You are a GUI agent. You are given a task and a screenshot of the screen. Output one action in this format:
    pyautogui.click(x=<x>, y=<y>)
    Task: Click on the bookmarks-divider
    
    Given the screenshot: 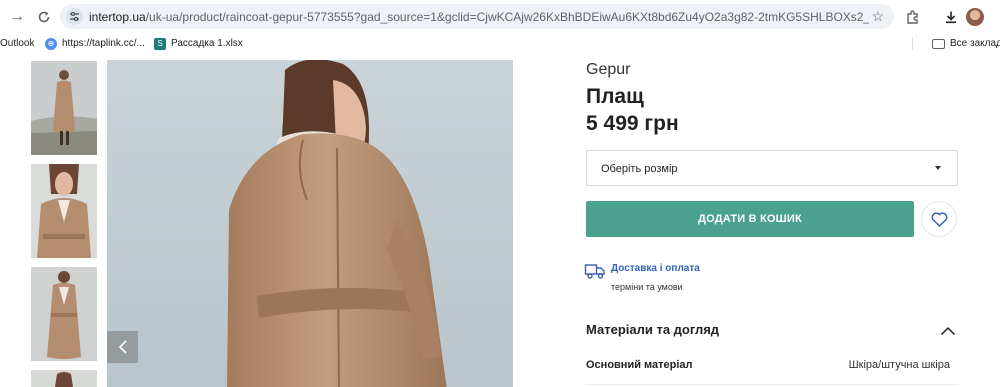 What is the action you would take?
    pyautogui.click(x=912, y=43)
    